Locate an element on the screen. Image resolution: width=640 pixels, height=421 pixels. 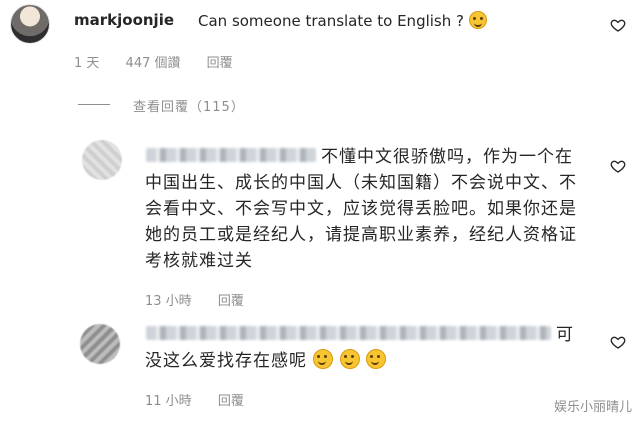
reply-meta: 11 小時 回覆 is located at coordinates (205, 399).